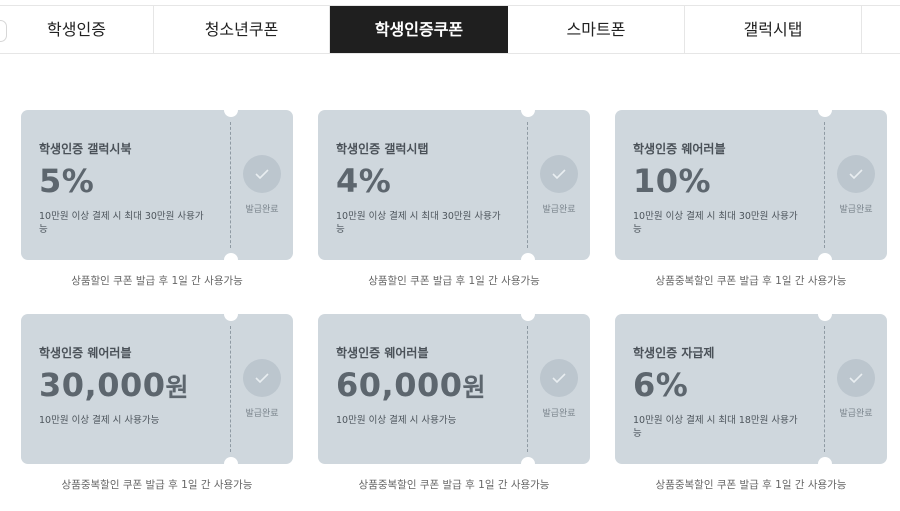 This screenshot has height=511, width=900. I want to click on coupon-amount: 6%, so click(661, 385).